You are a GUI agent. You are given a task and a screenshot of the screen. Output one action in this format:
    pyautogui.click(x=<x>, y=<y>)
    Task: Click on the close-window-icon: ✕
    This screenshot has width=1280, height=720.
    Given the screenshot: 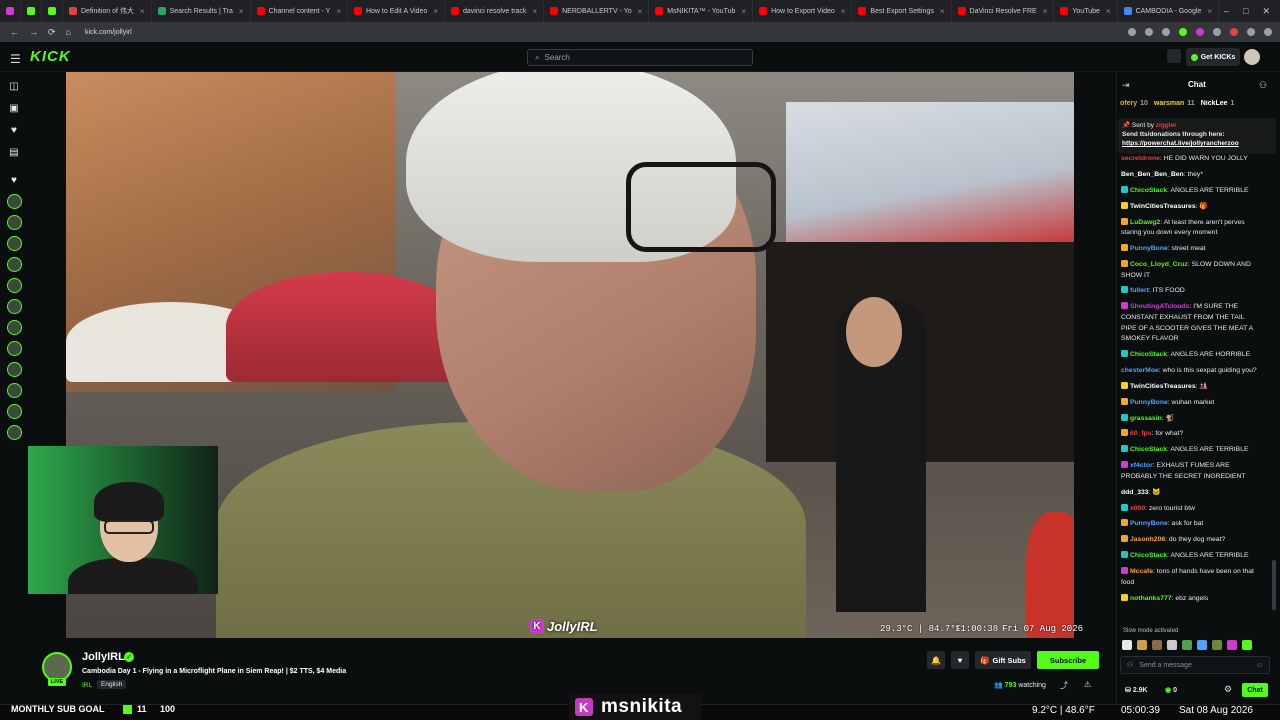 What is the action you would take?
    pyautogui.click(x=1266, y=11)
    